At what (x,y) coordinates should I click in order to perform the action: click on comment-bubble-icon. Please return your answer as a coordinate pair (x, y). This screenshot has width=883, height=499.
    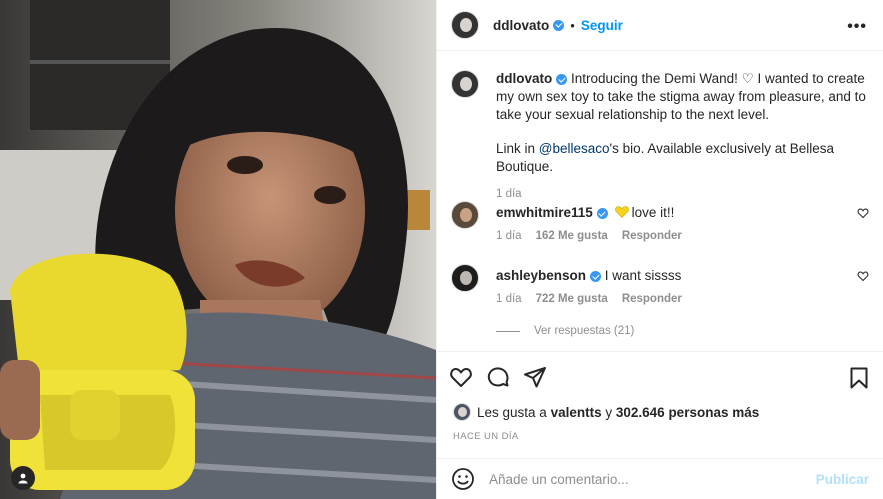
    Looking at the image, I should click on (498, 377).